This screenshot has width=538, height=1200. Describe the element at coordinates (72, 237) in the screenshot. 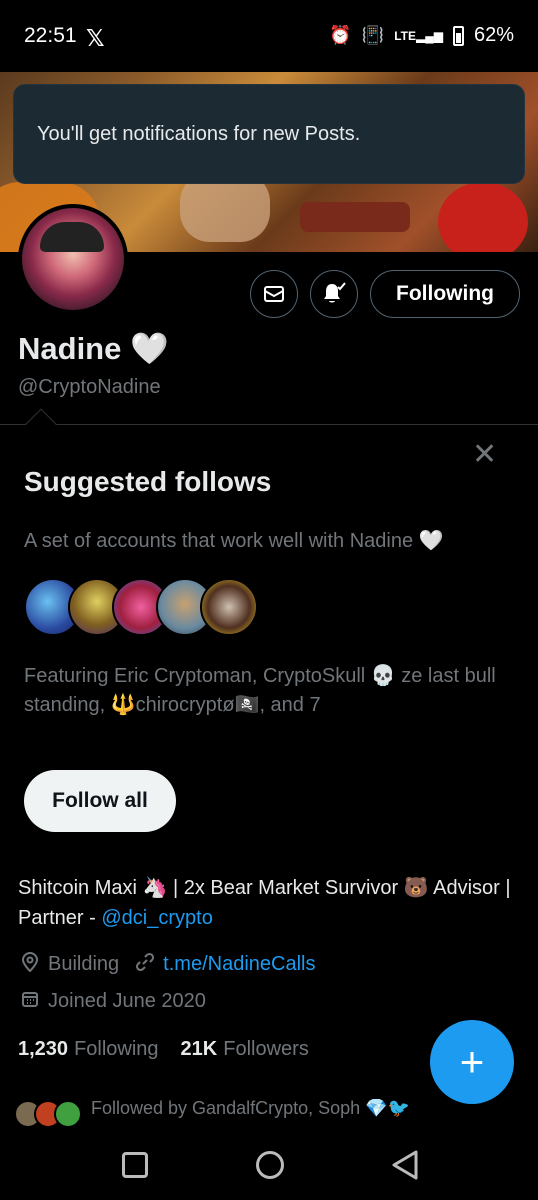

I see `avatar-decor` at that location.